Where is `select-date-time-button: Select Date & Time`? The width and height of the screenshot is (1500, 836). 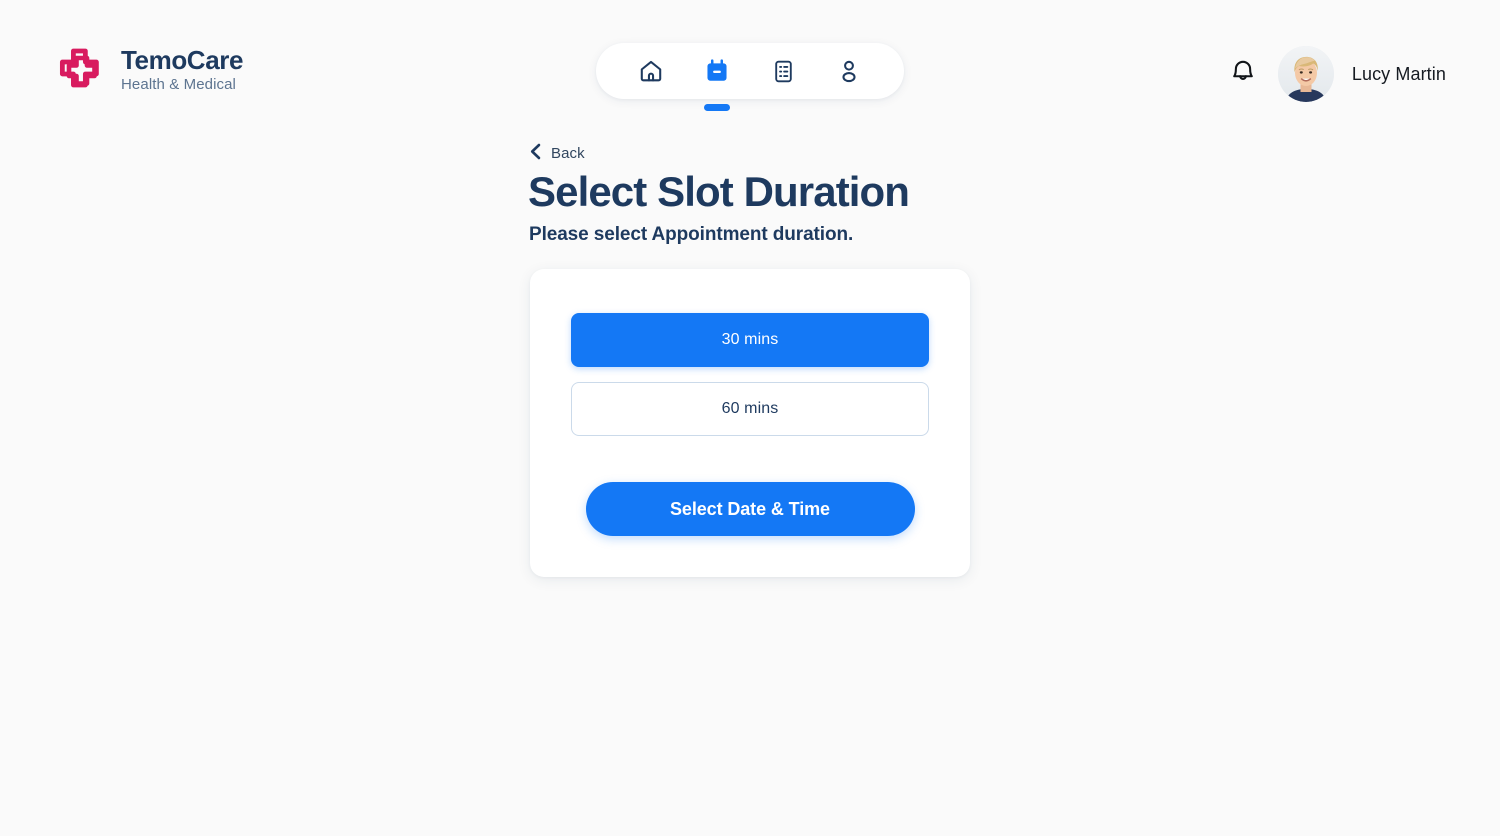 select-date-time-button: Select Date & Time is located at coordinates (750, 509).